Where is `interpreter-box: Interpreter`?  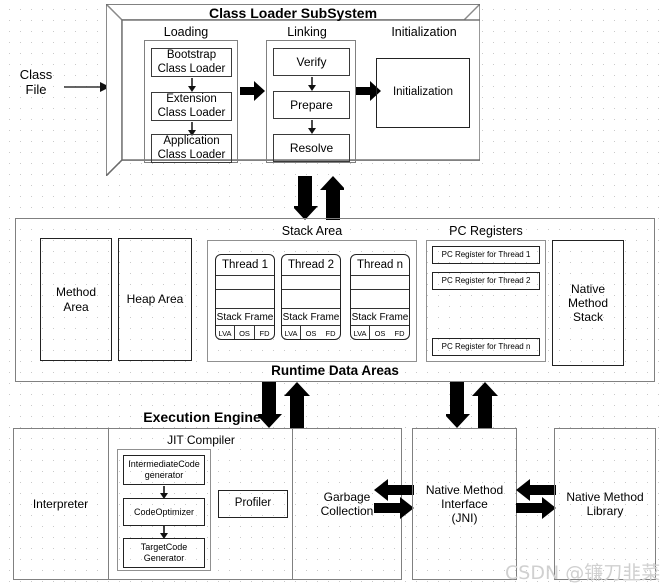
interpreter-box: Interpreter is located at coordinates (61, 504).